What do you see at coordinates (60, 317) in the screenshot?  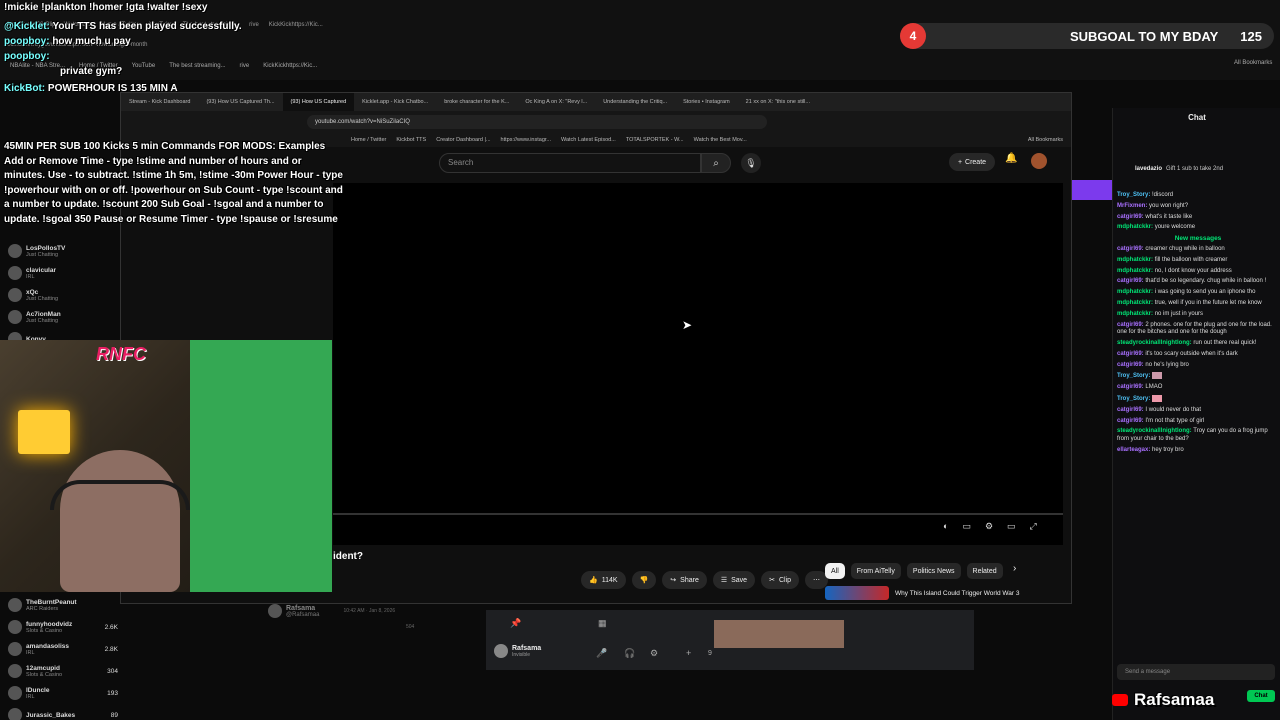 I see `channel-item: Ac7ionMan Just Chatting` at bounding box center [60, 317].